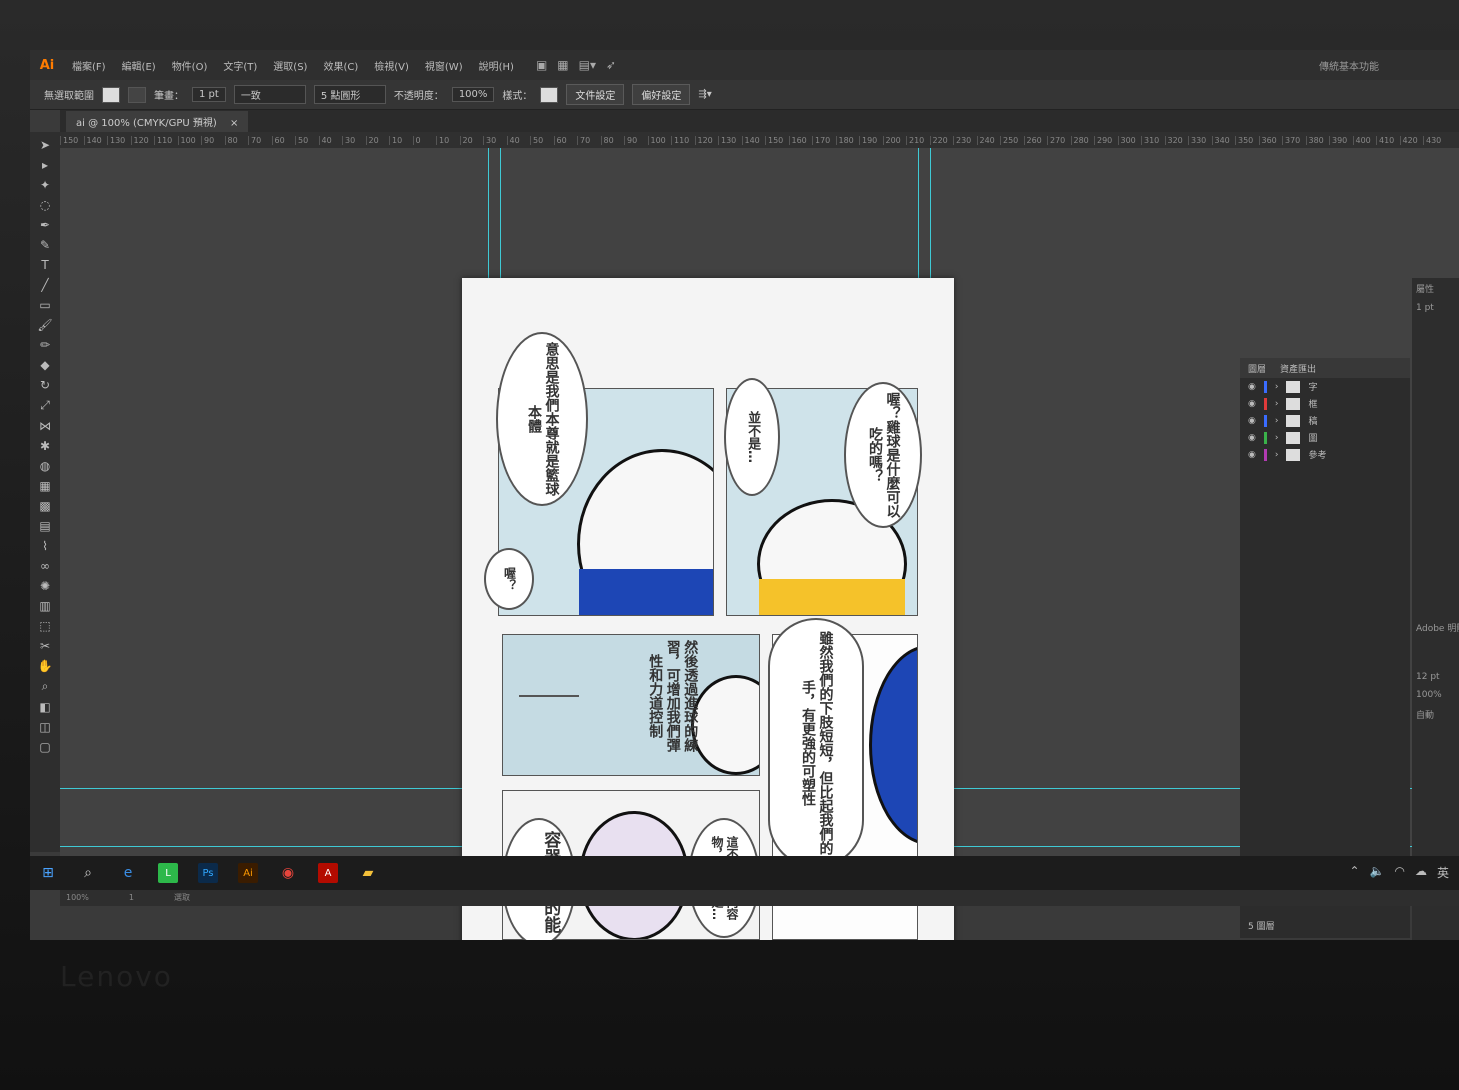  I want to click on layer-row: ◉ › 框, so click(1325, 403).